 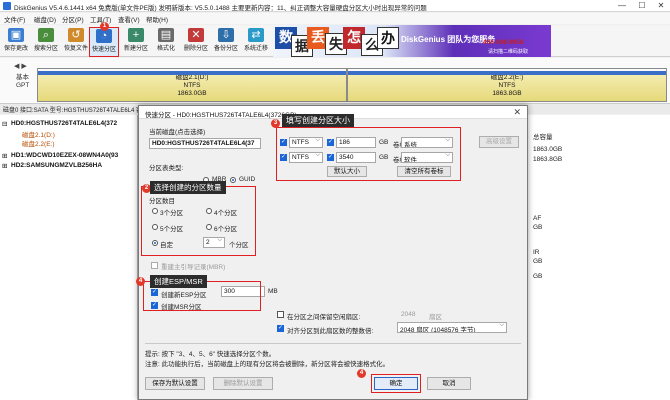 What do you see at coordinates (247, 179) in the screenshot?
I see `guid-label: GUID` at bounding box center [247, 179].